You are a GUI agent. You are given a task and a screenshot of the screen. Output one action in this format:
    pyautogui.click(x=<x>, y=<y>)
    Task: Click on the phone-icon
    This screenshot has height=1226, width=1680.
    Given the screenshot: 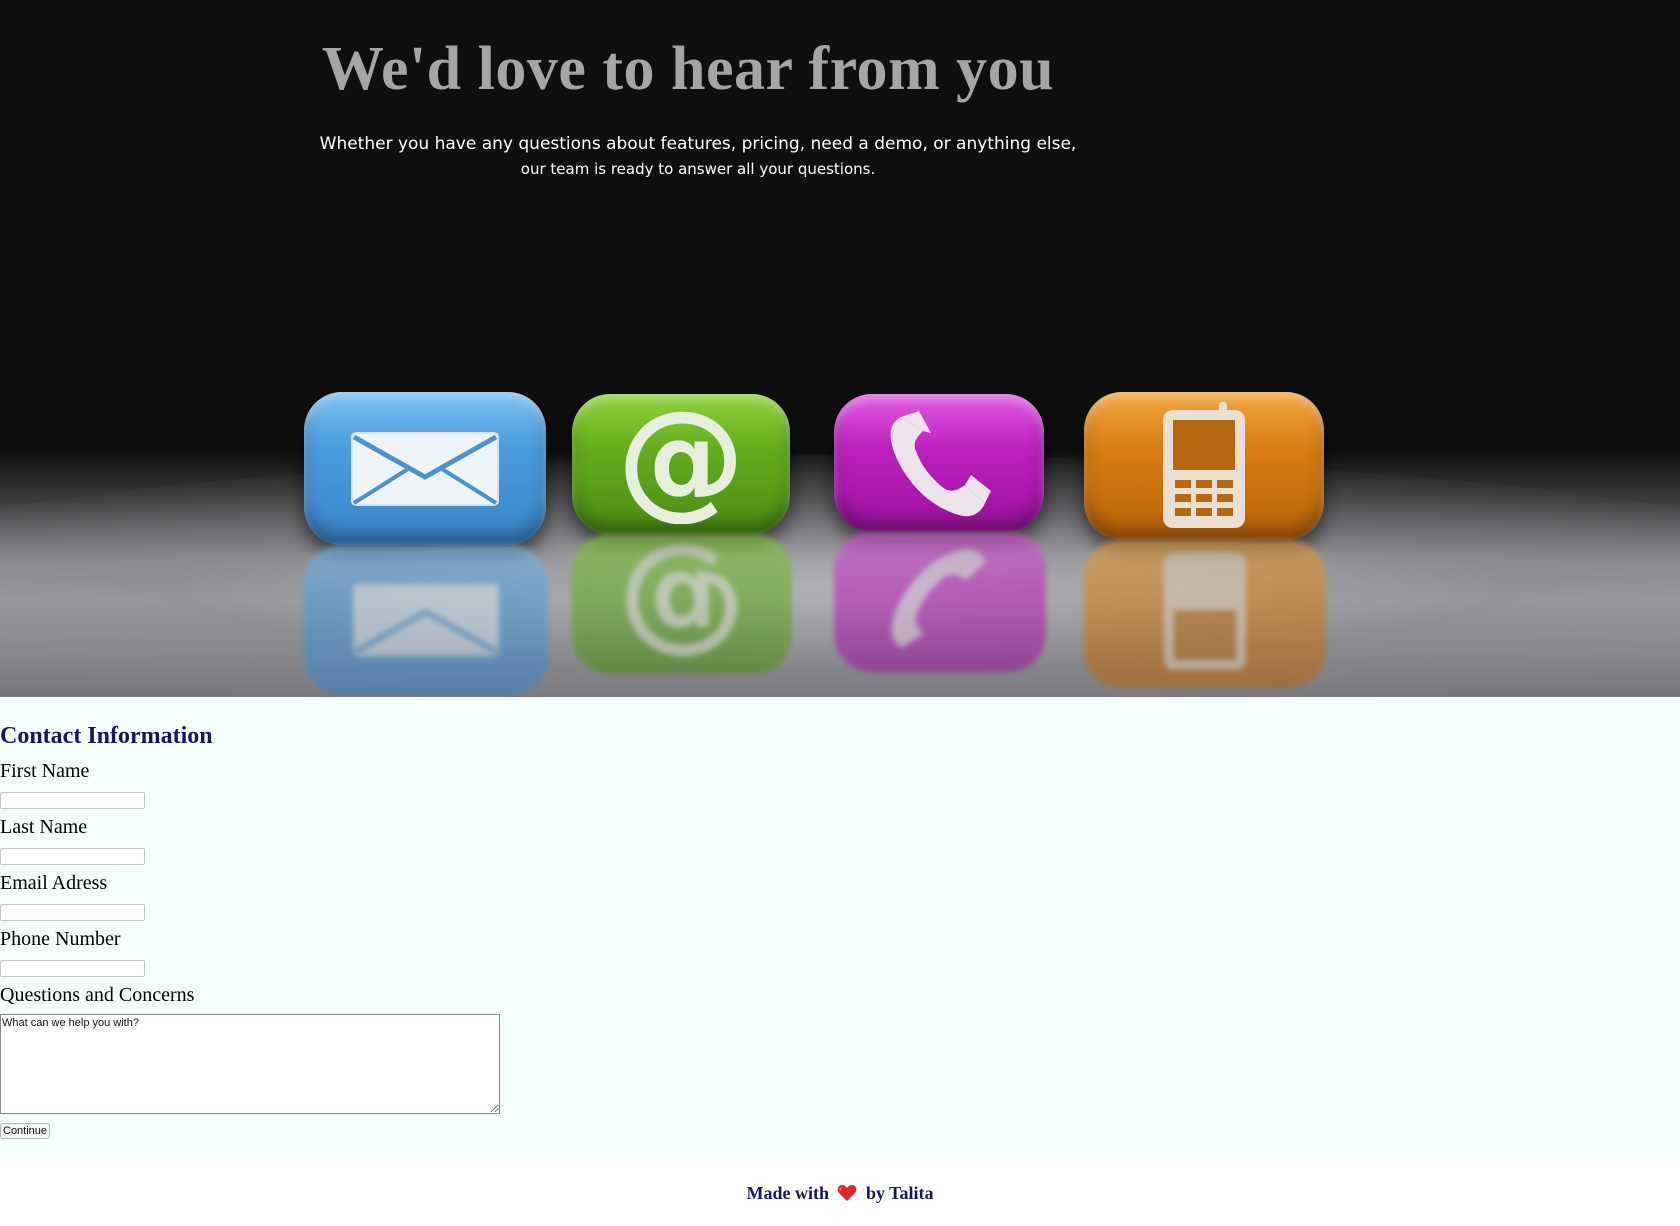 What is the action you would take?
    pyautogui.click(x=939, y=463)
    